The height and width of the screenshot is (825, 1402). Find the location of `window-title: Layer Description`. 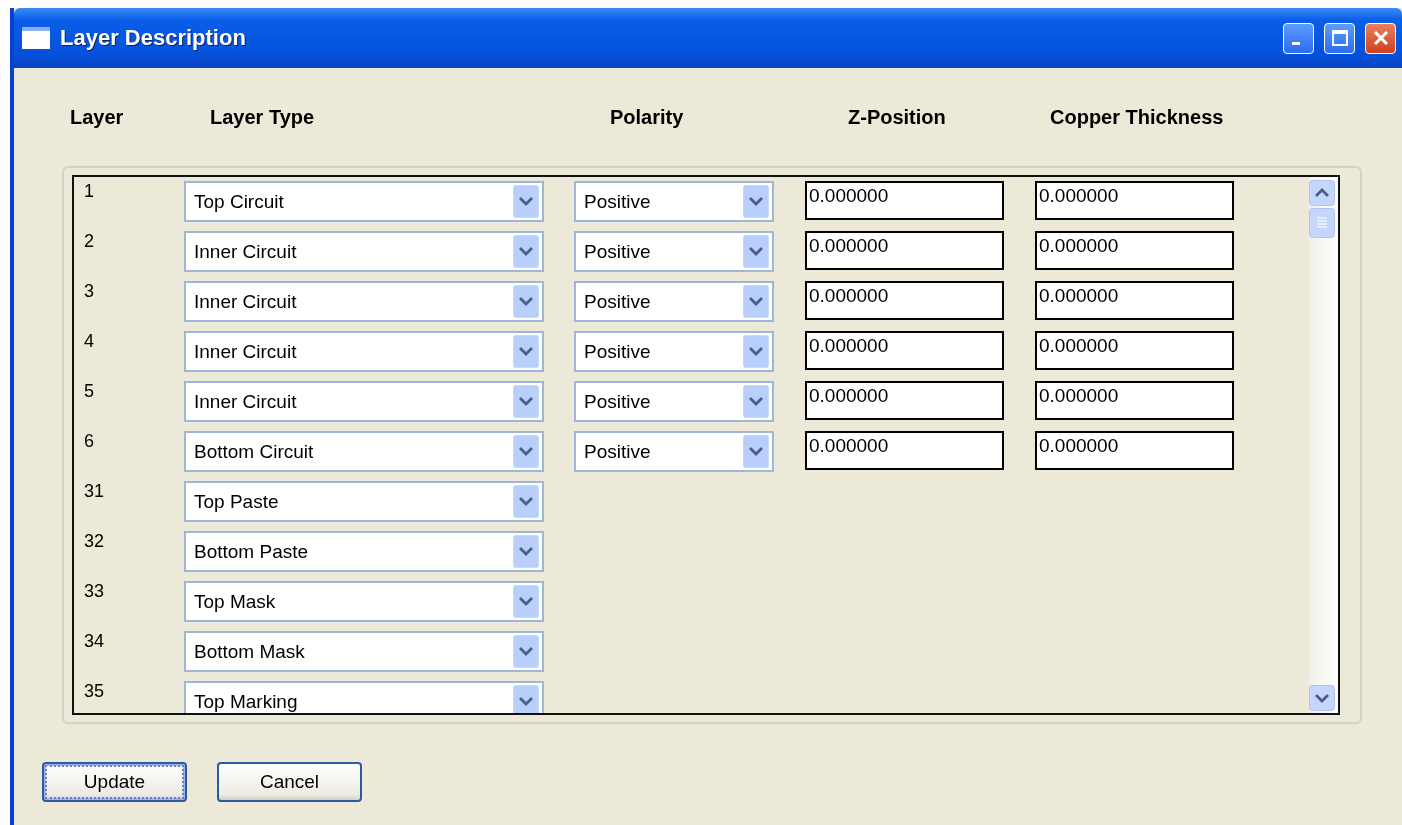

window-title: Layer Description is located at coordinates (153, 38).